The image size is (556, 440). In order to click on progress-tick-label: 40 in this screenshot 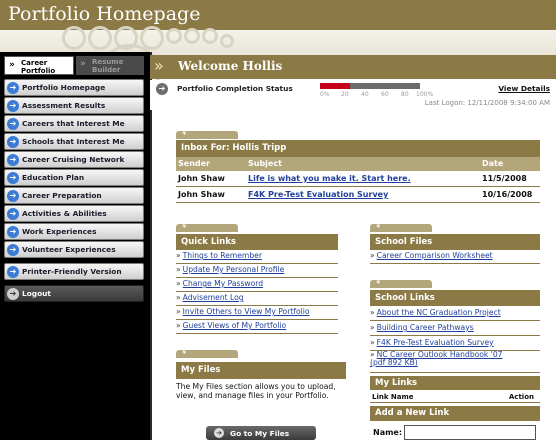, I will do `click(365, 94)`.